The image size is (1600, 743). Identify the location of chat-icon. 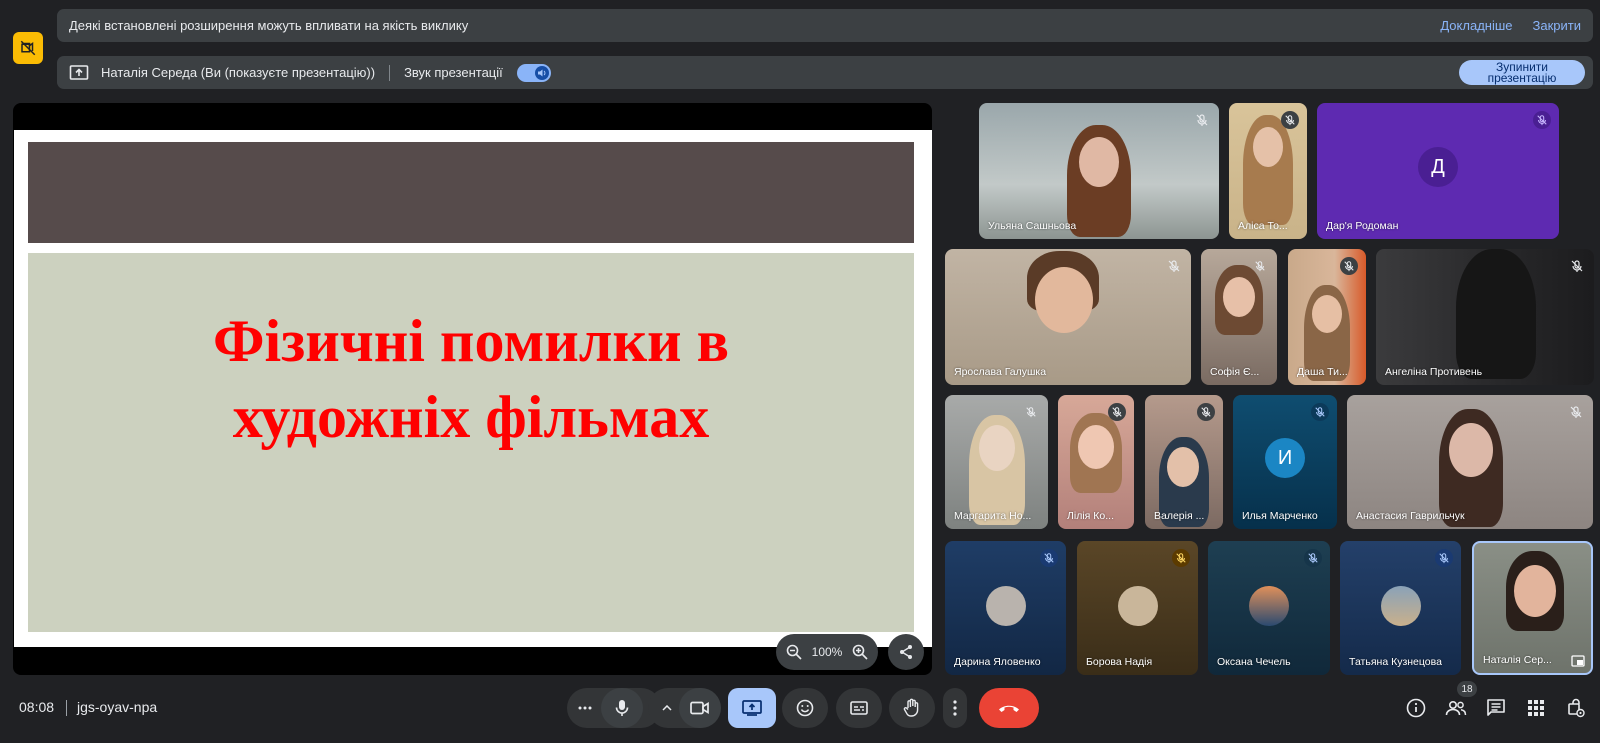
(1496, 708).